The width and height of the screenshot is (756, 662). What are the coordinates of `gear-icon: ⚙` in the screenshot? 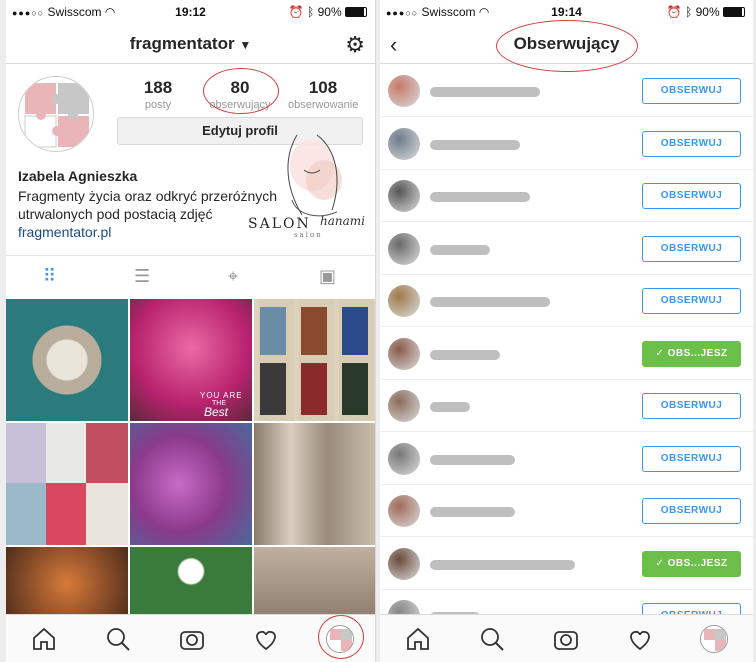 It's located at (355, 45).